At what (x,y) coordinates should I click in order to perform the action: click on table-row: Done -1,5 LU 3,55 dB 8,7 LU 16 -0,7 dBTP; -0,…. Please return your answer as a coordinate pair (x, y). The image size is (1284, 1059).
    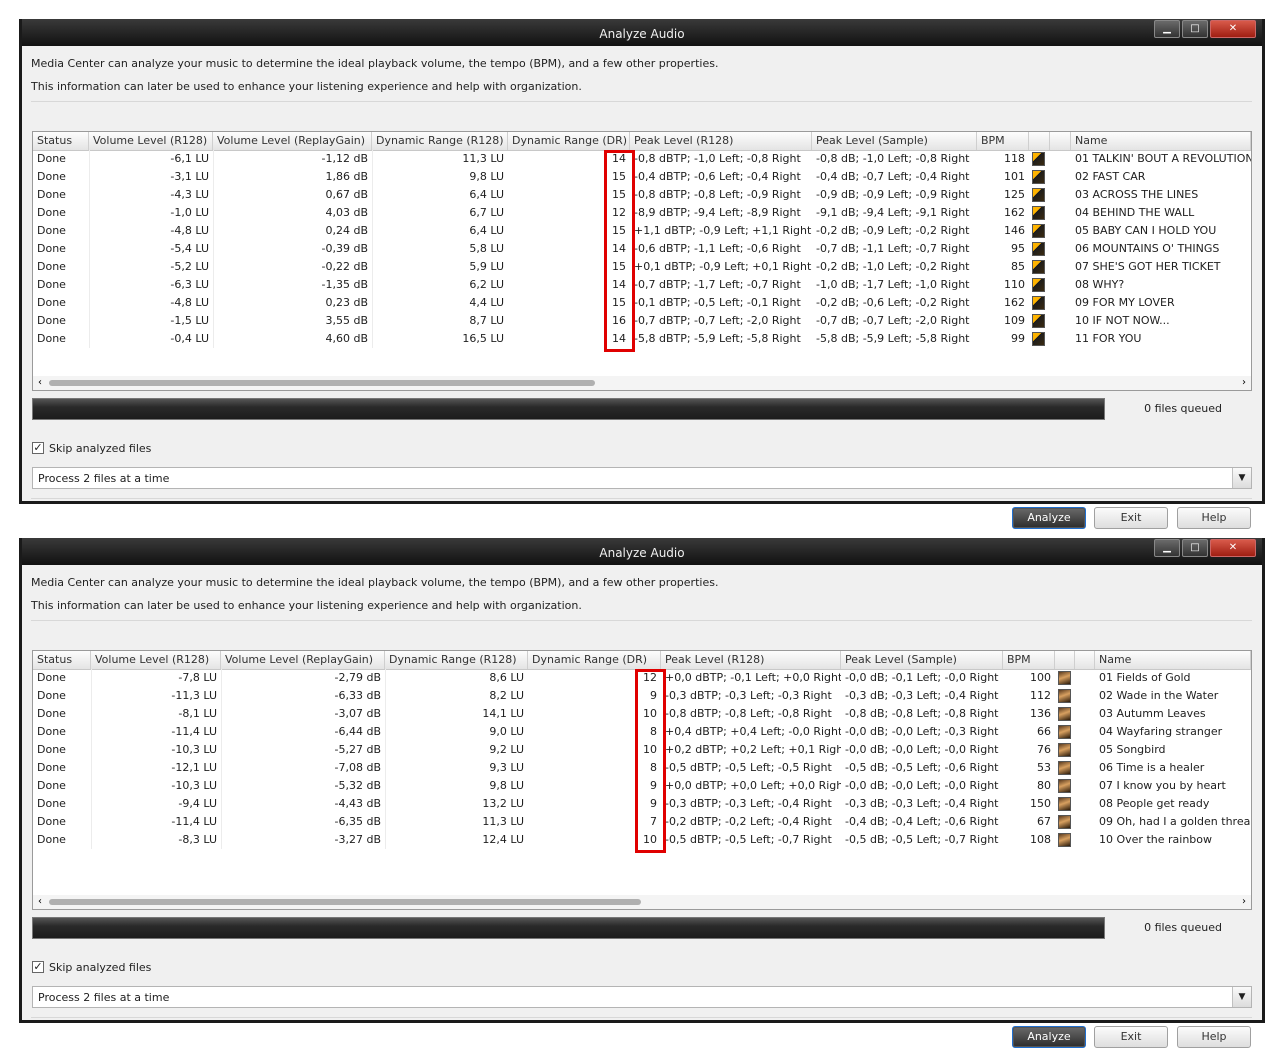
    Looking at the image, I should click on (642, 321).